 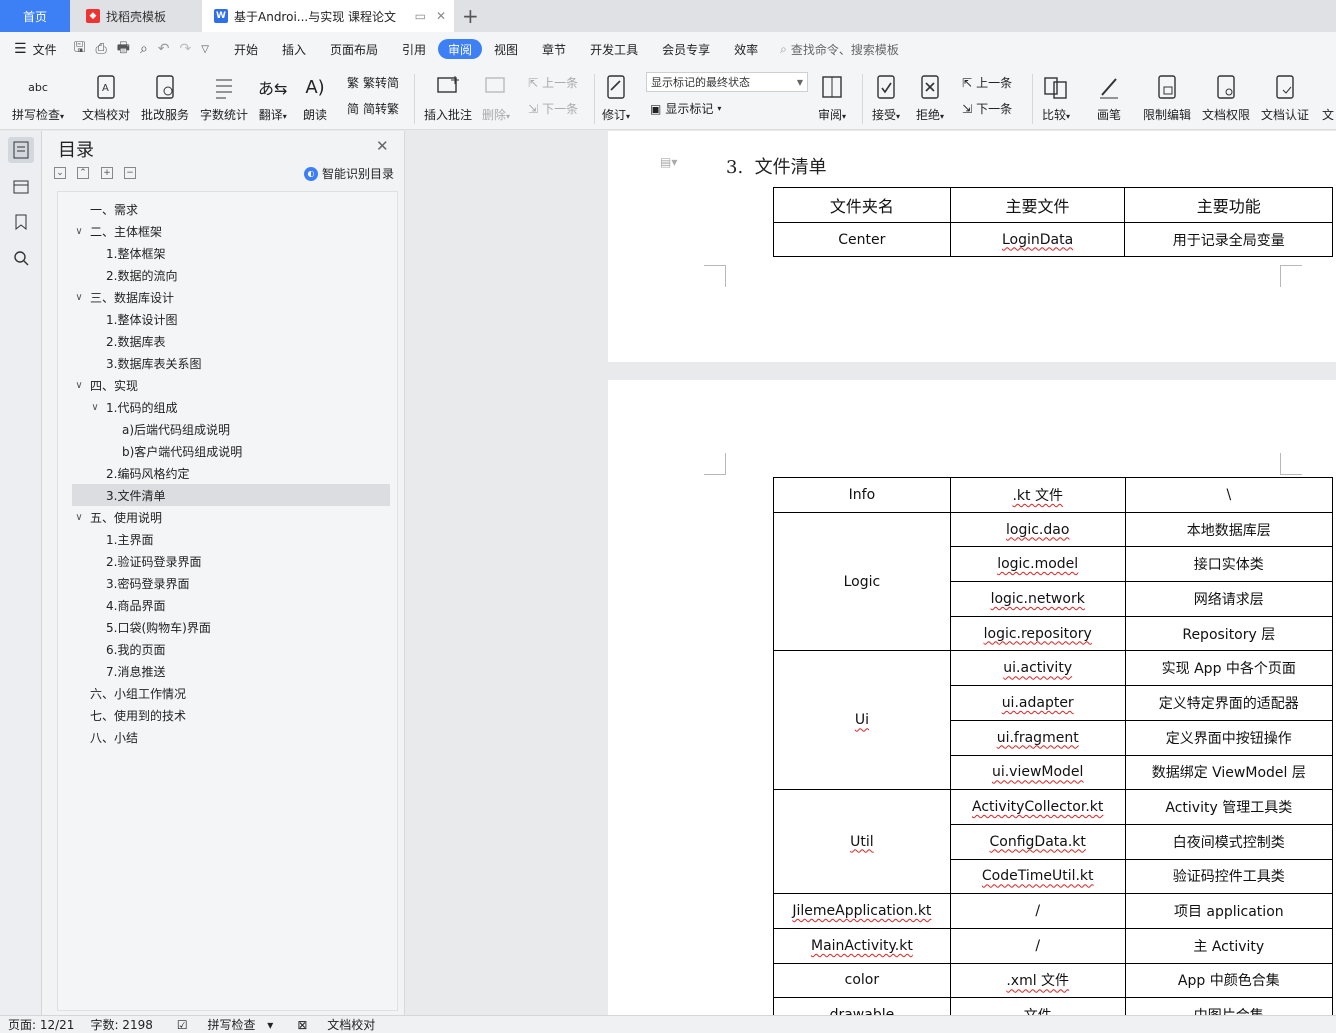 What do you see at coordinates (746, 49) in the screenshot?
I see `menu-tab-9: 效率` at bounding box center [746, 49].